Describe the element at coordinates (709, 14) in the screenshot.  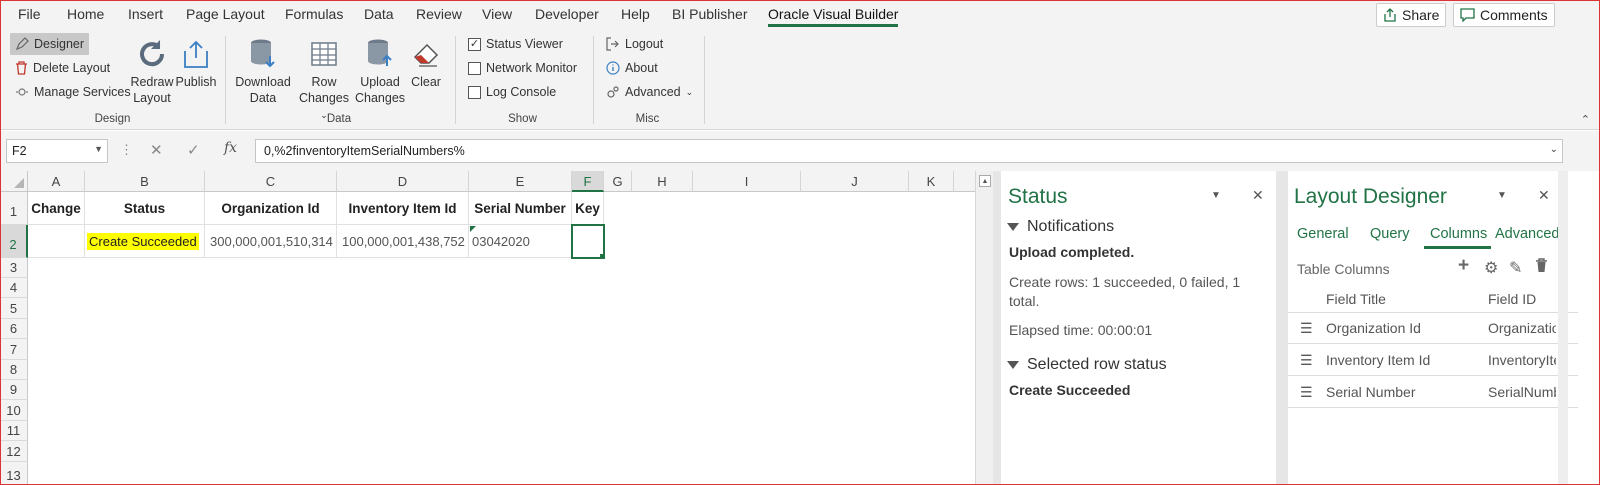
I see `menu-bi-publisher: BI Publisher` at that location.